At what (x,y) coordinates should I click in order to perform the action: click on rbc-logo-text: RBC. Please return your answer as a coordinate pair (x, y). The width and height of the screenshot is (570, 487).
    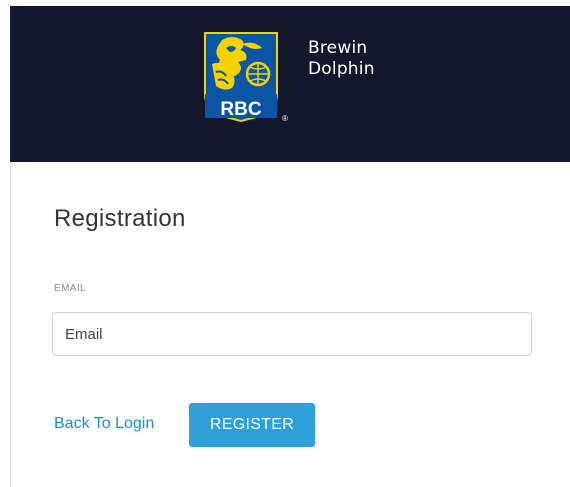
    Looking at the image, I should click on (240, 109).